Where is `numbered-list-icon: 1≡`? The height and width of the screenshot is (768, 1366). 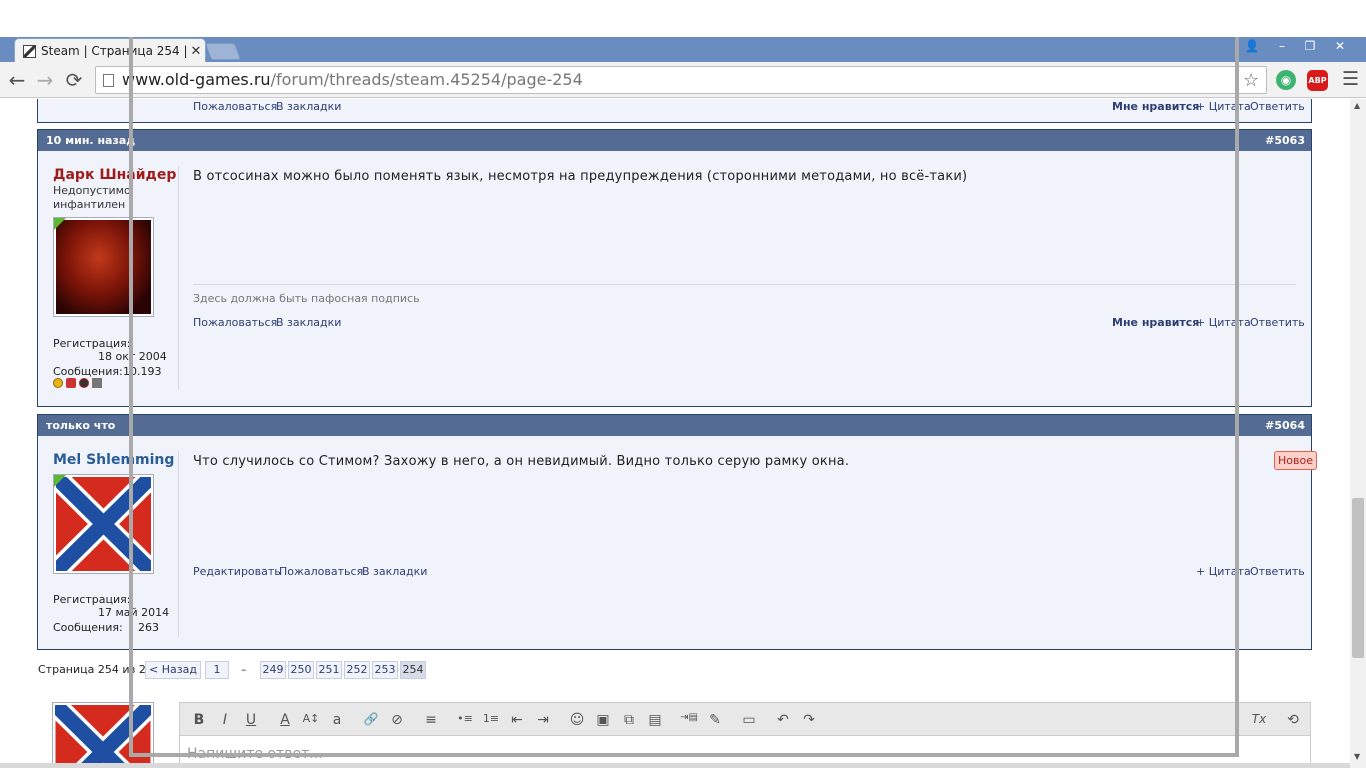
numbered-list-icon: 1≡ is located at coordinates (491, 718).